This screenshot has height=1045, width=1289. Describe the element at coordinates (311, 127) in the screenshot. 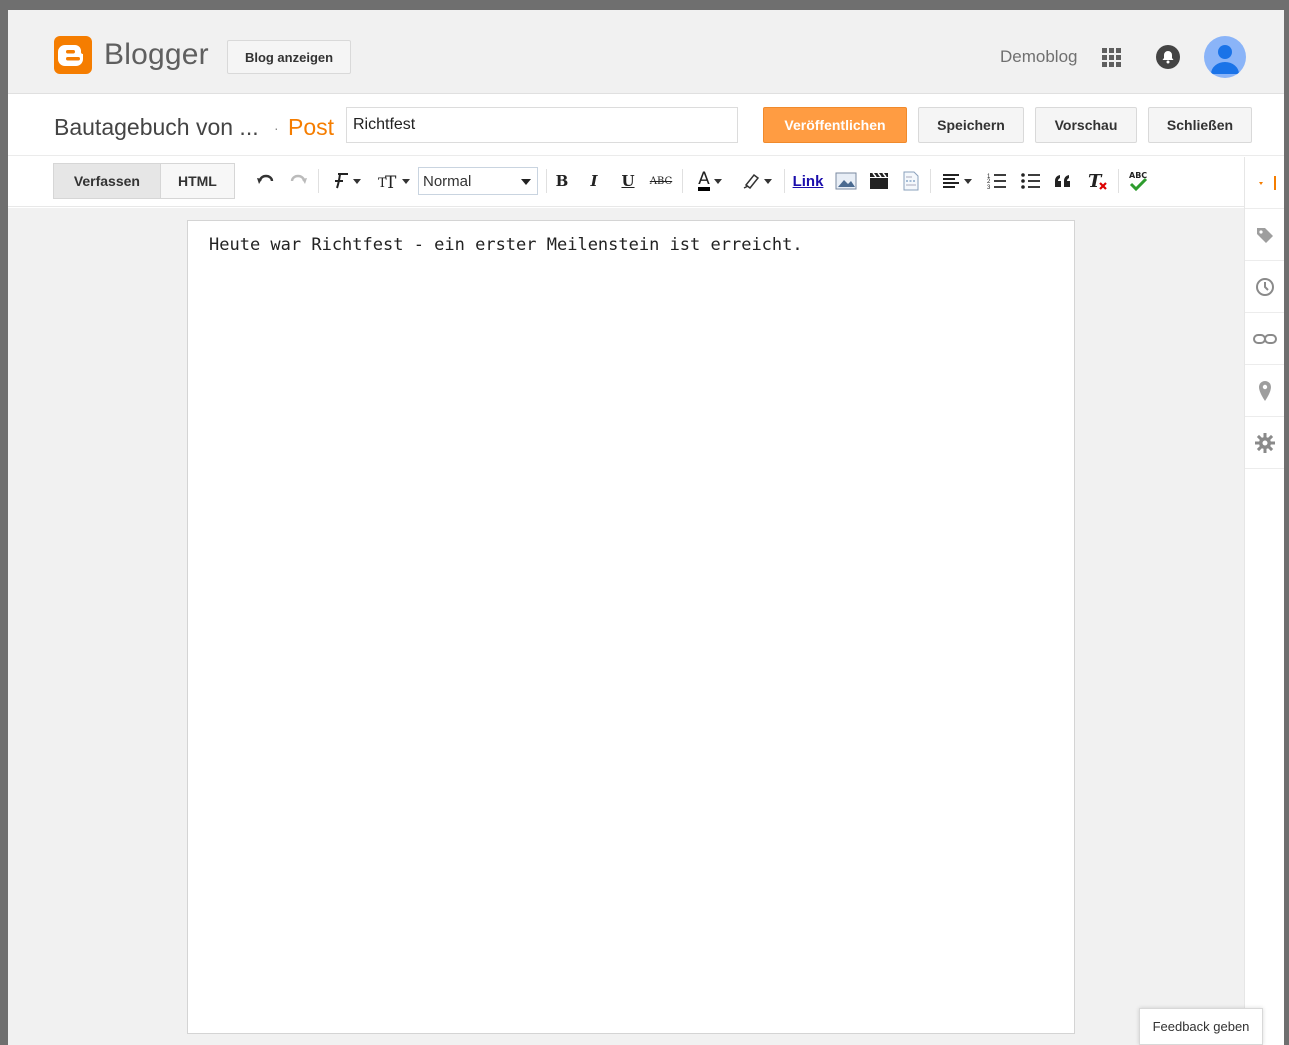

I see `post-type-label: Post` at that location.